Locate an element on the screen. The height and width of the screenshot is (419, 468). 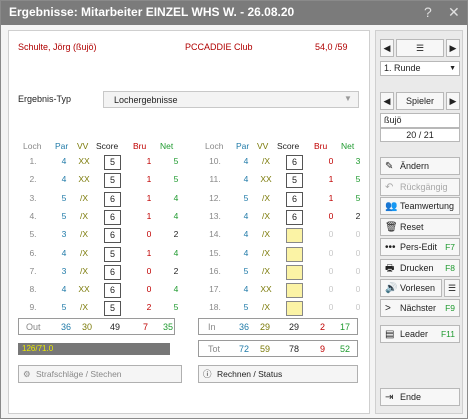
col-vv-back: VV is located at coordinates (263, 146).